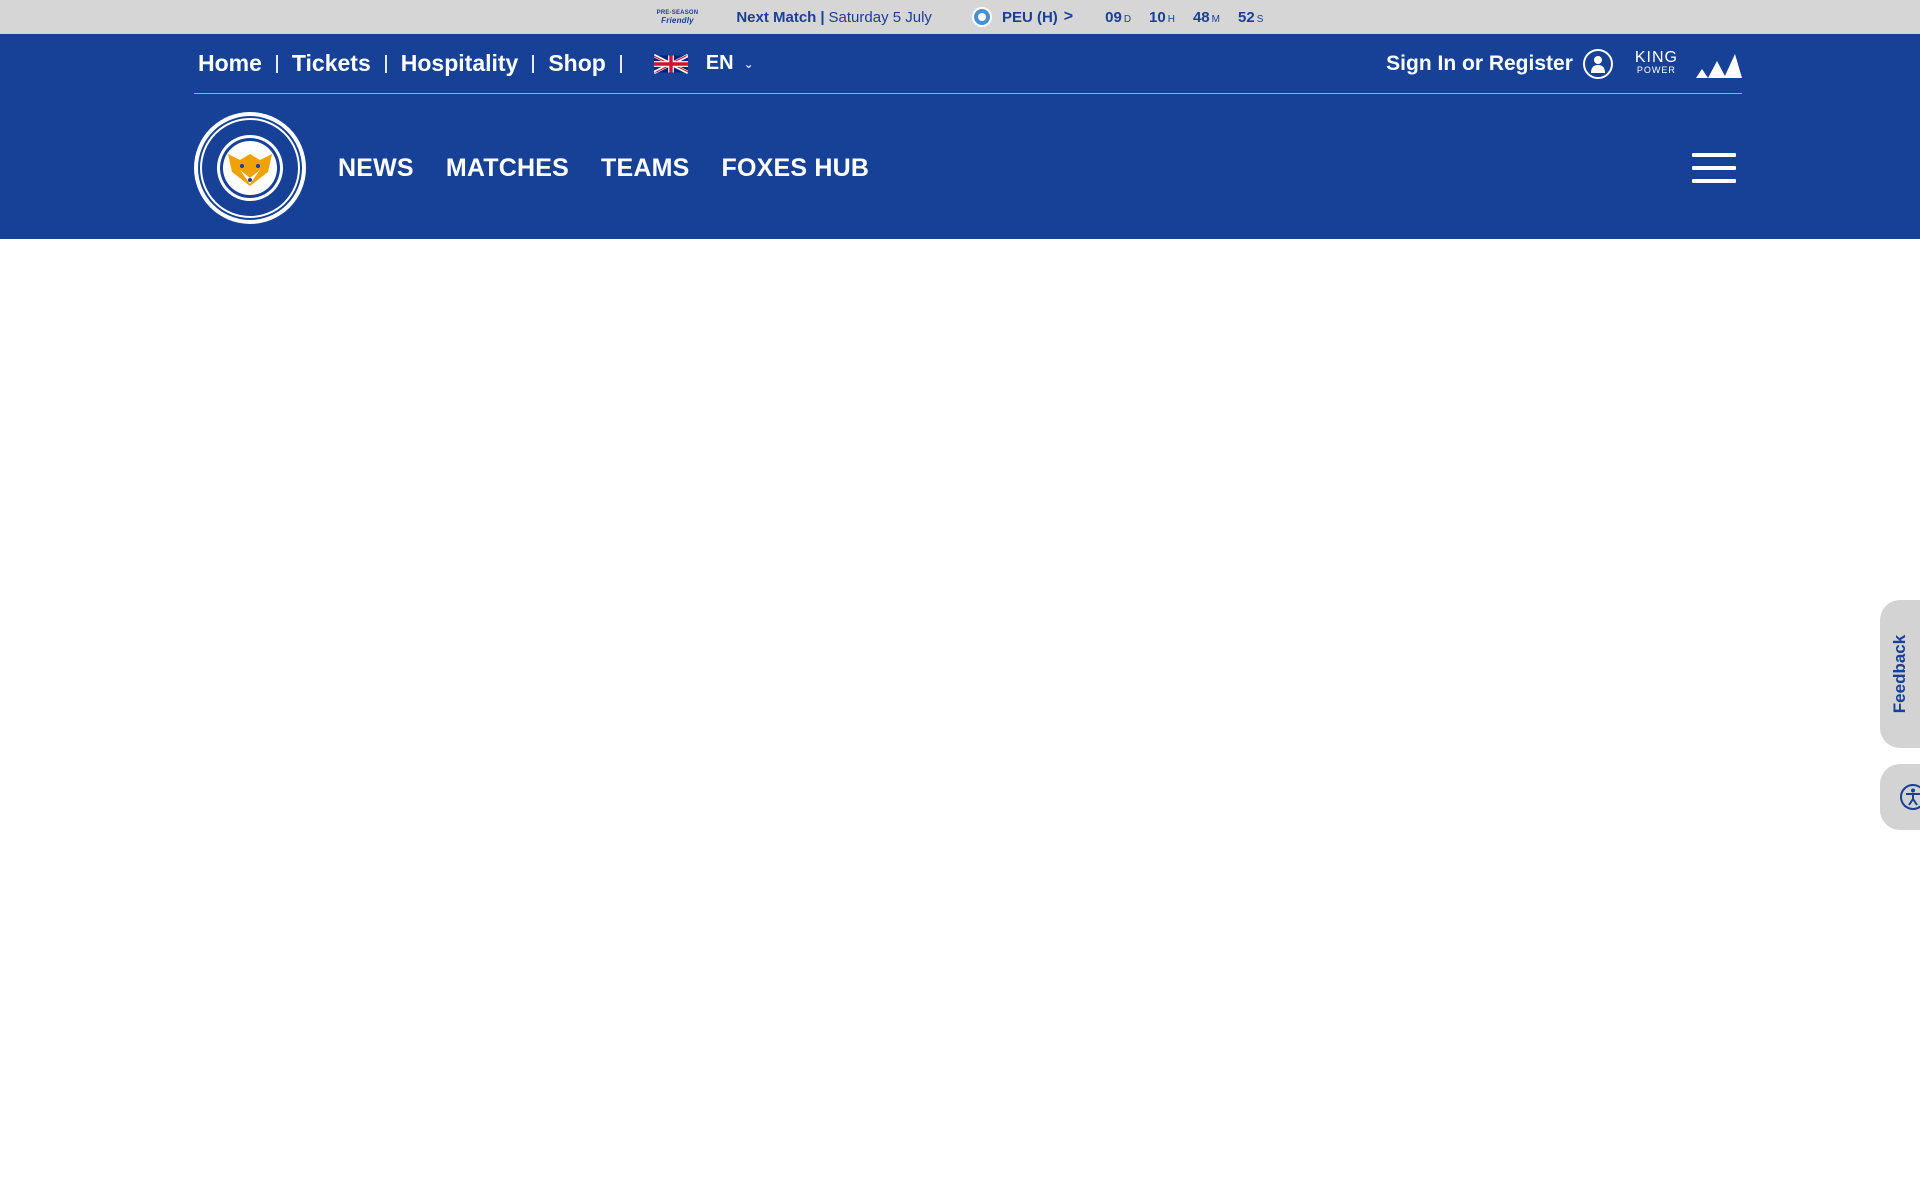 The height and width of the screenshot is (1200, 1920). Describe the element at coordinates (331, 63) in the screenshot. I see `util-link-tickets: Tickets` at that location.